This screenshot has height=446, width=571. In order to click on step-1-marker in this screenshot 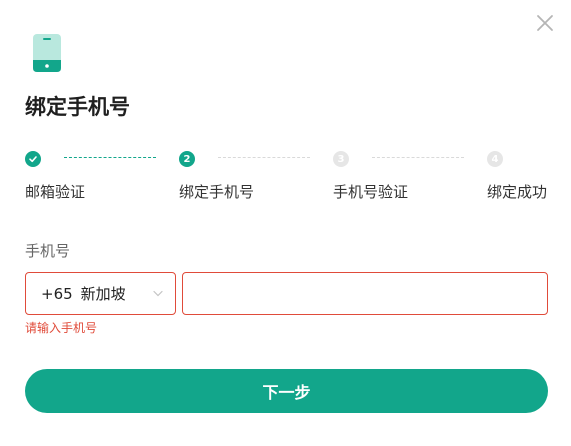, I will do `click(33, 159)`.